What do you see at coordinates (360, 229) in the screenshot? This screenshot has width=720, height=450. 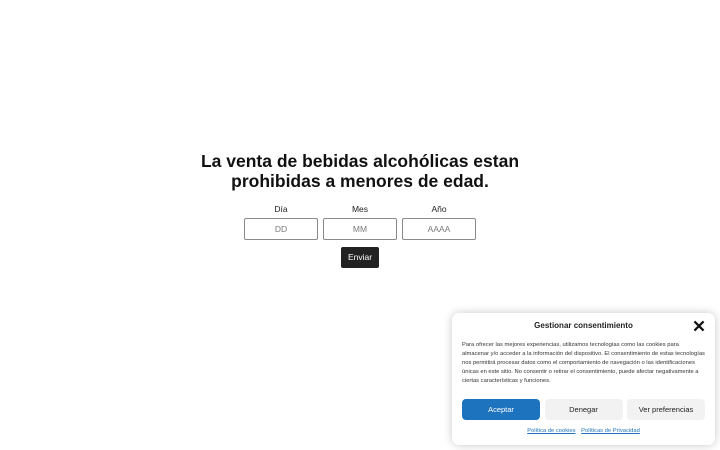 I see `month-input` at bounding box center [360, 229].